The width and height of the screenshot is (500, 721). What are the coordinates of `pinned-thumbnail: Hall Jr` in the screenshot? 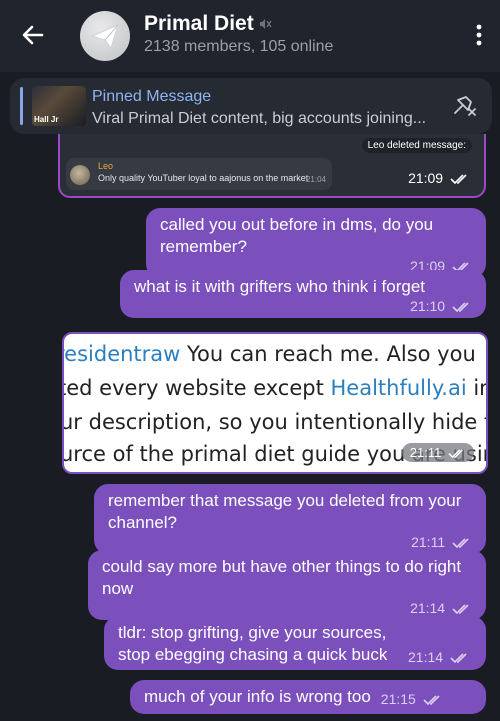 It's located at (59, 106).